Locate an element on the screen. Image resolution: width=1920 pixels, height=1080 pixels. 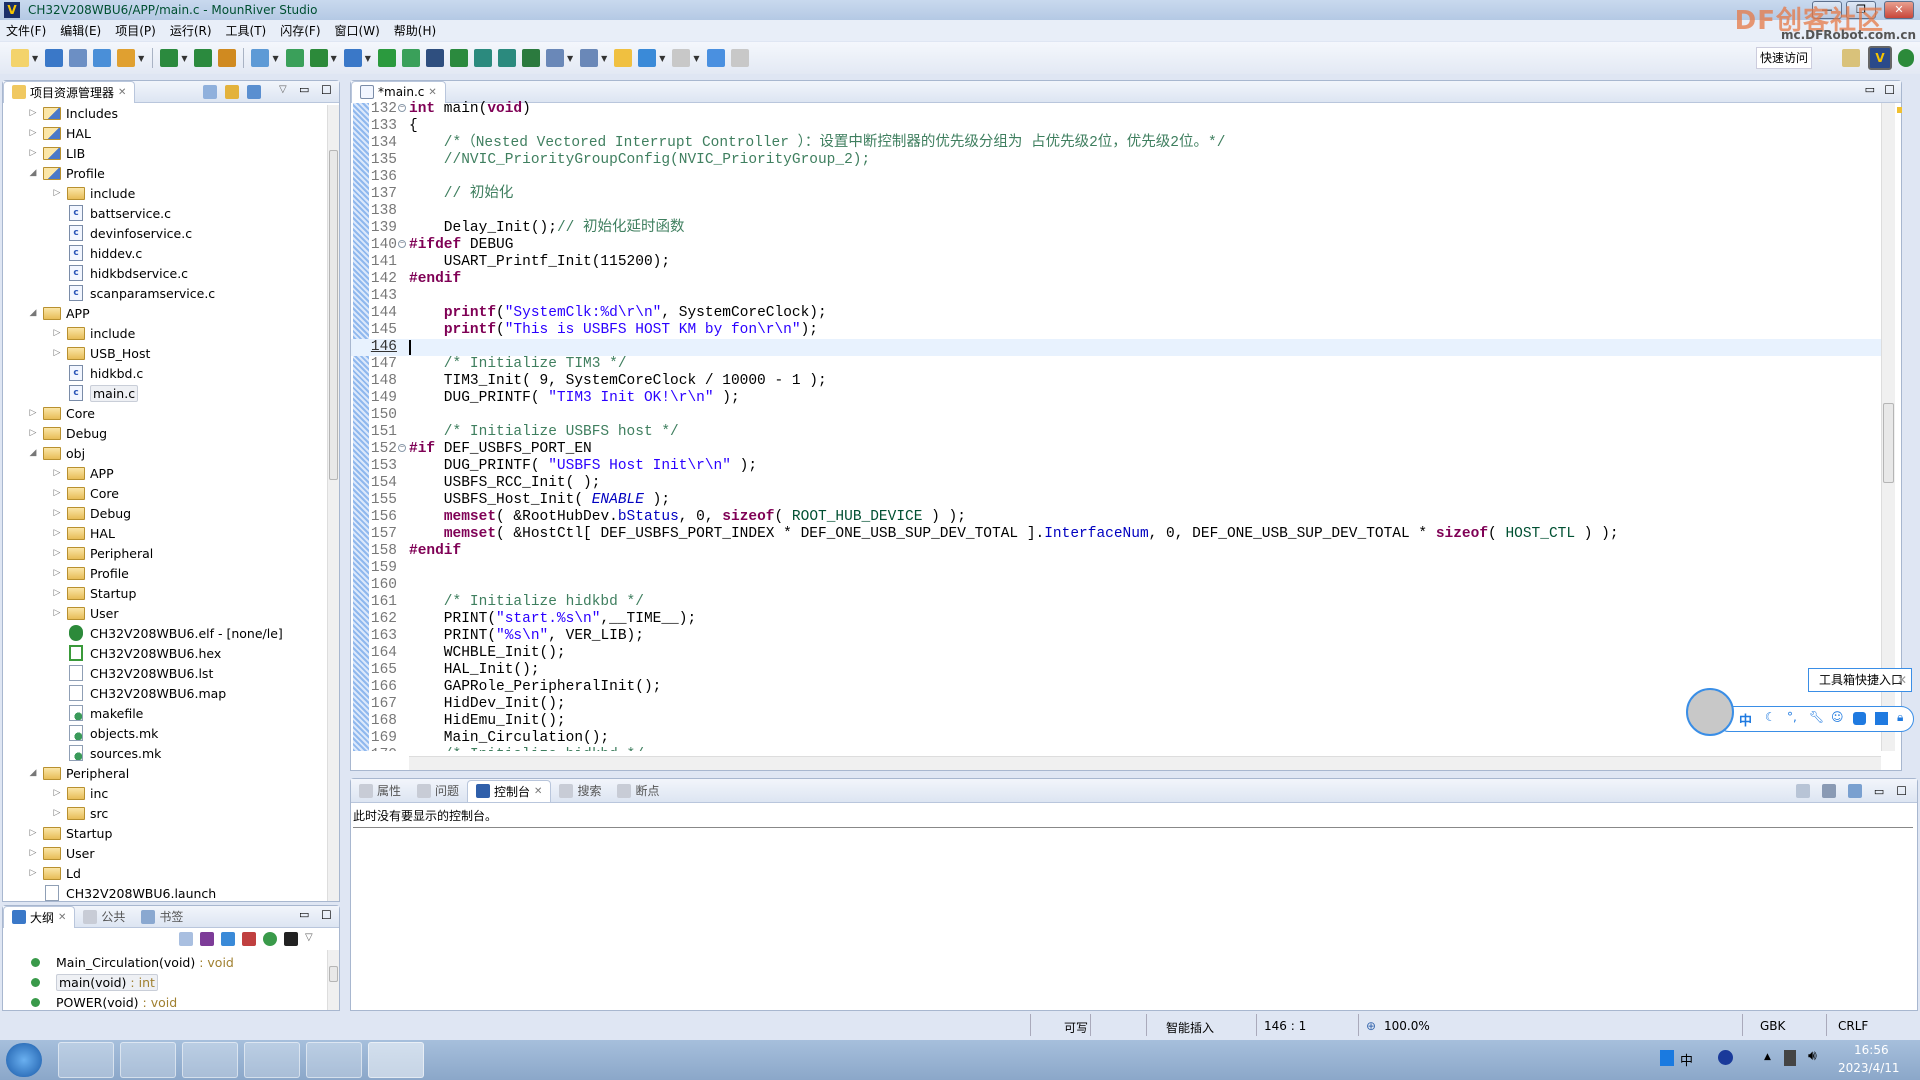
wrench-icon: 🔧︎ is located at coordinates (1816, 717).